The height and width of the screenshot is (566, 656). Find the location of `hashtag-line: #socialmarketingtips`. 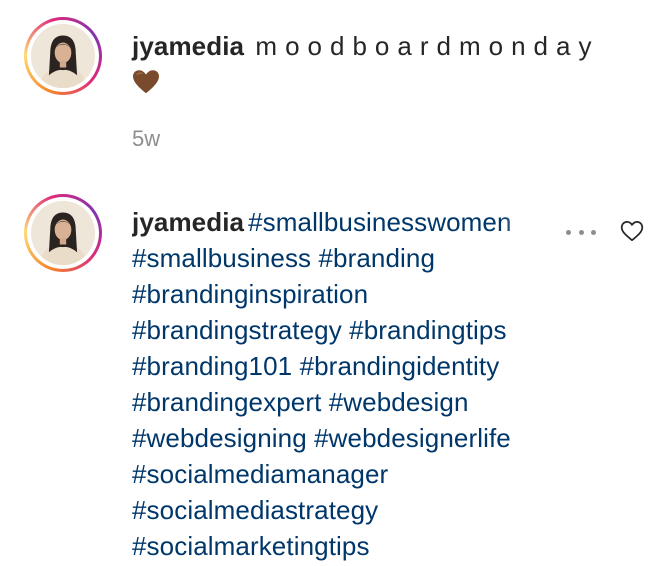

hashtag-line: #socialmarketingtips is located at coordinates (352, 546).